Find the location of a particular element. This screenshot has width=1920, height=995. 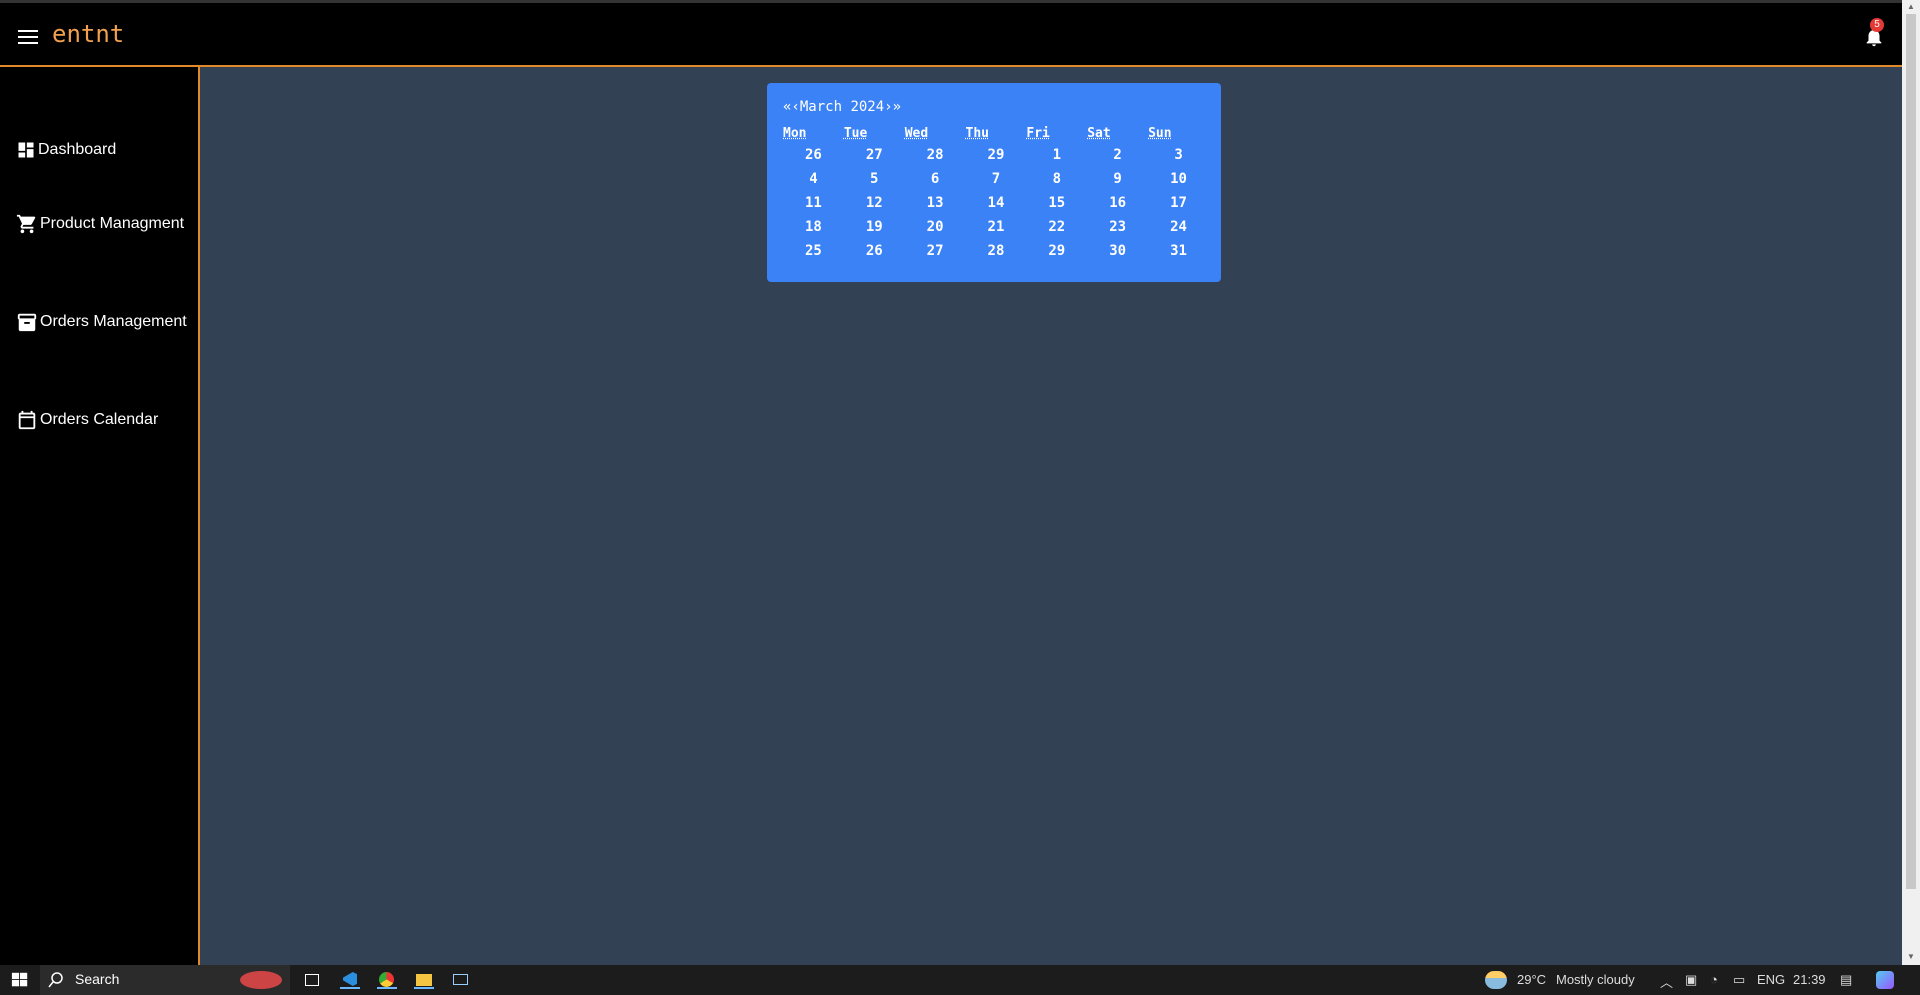

dashboard-icon is located at coordinates (26, 150).